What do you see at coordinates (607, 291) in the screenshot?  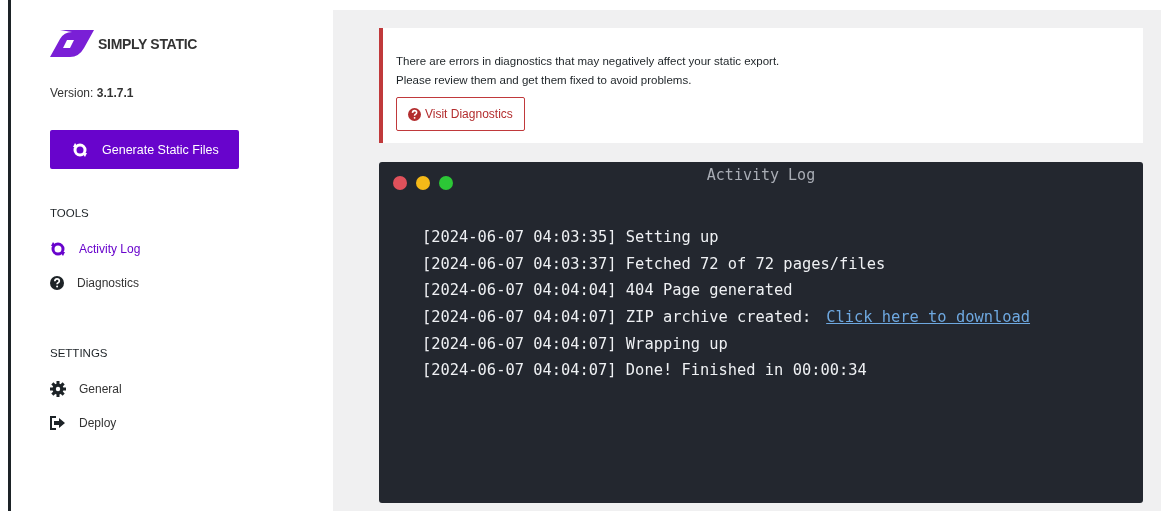 I see `log-line: [2024-06-07 04:04:04] 404 Page generated` at bounding box center [607, 291].